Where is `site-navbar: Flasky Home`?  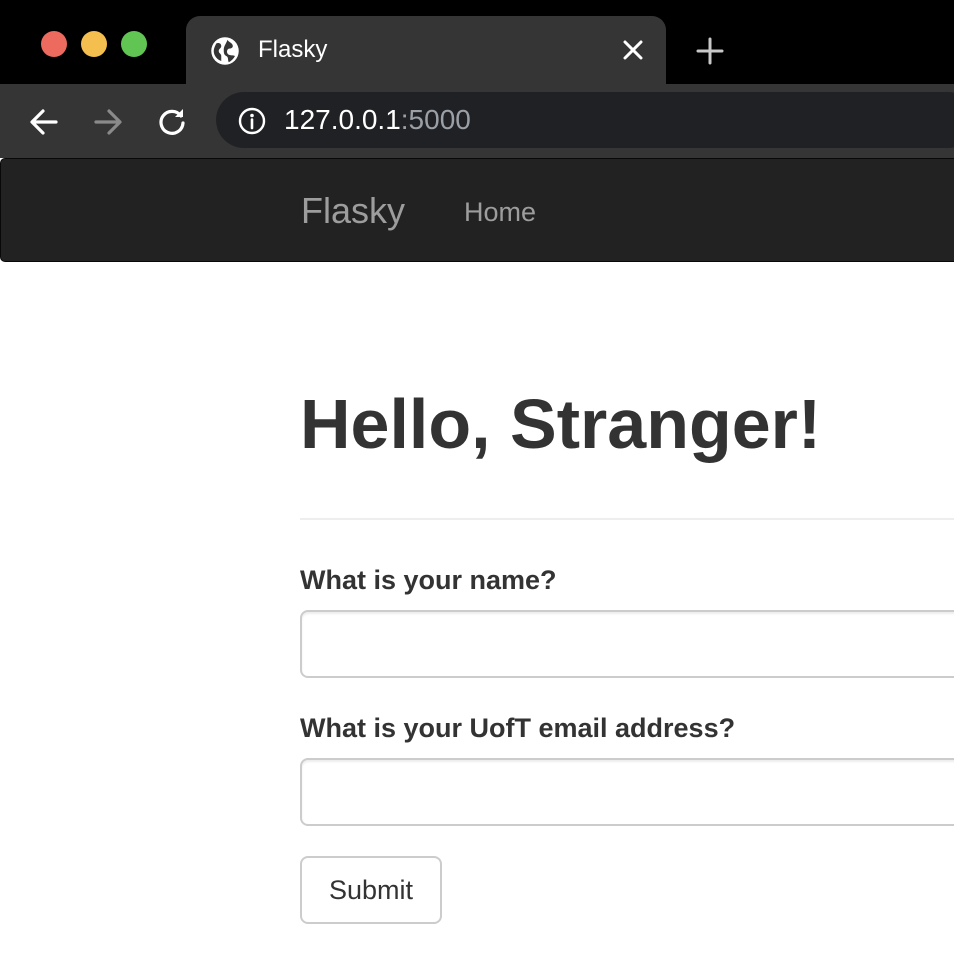 site-navbar: Flasky Home is located at coordinates (477, 210).